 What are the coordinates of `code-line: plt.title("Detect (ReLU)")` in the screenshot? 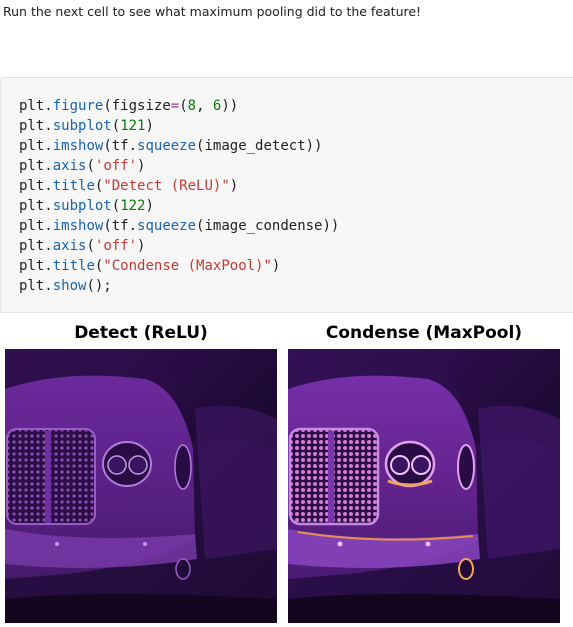 It's located at (179, 186).